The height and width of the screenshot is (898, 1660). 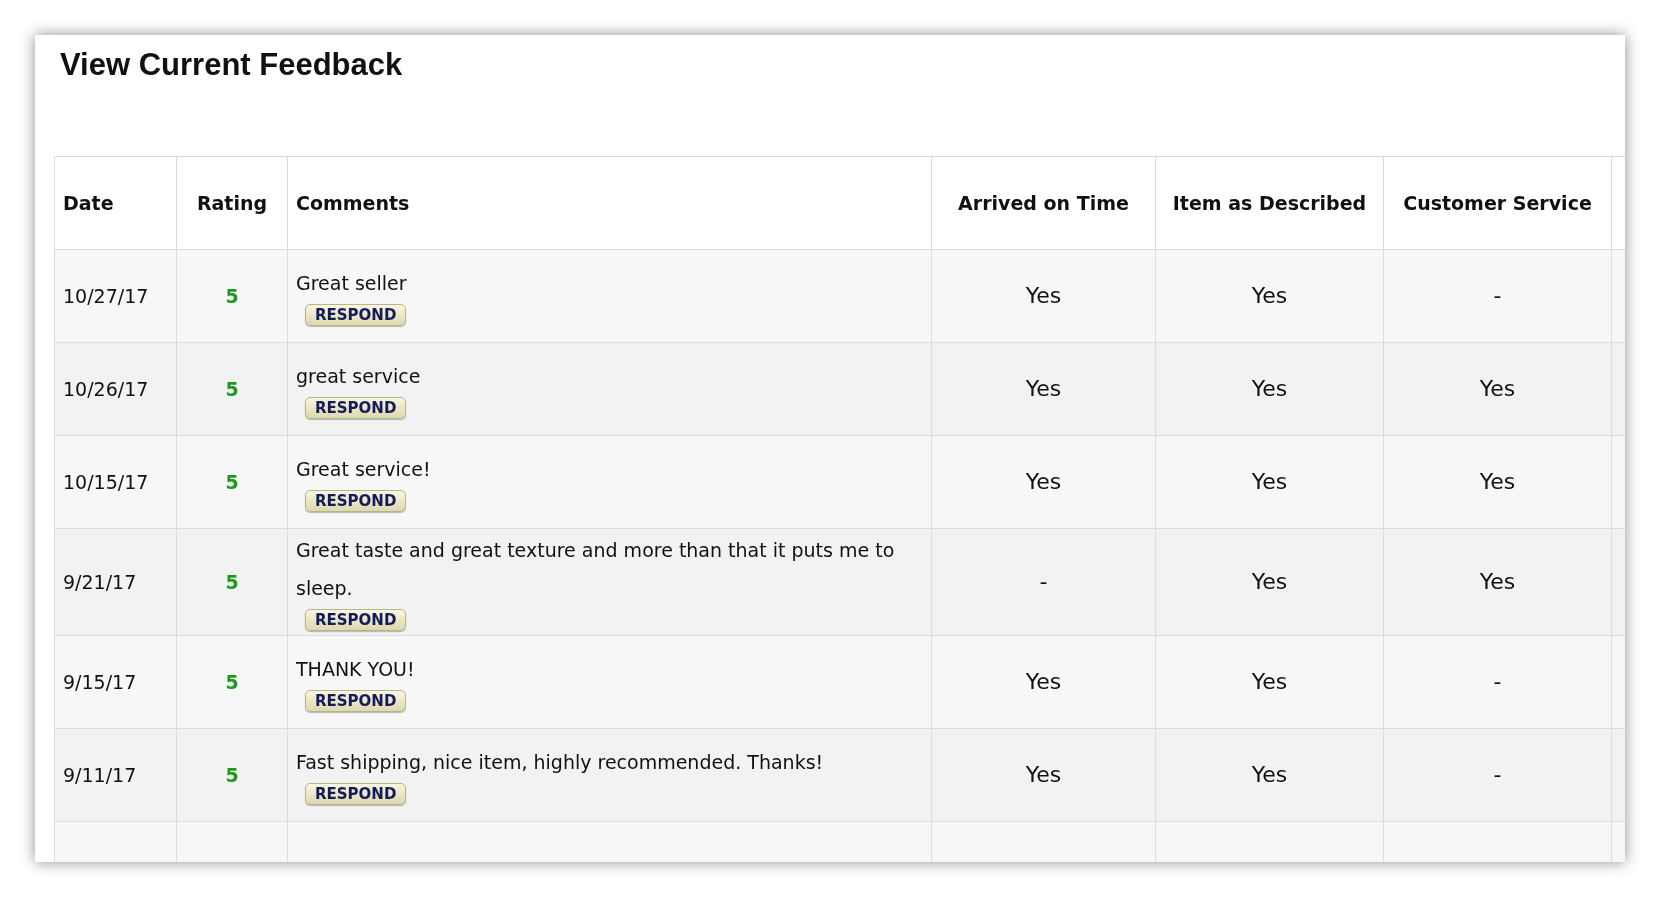 What do you see at coordinates (353, 202) in the screenshot?
I see `column-header: Comments` at bounding box center [353, 202].